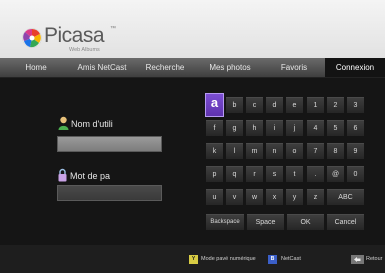 The height and width of the screenshot is (273, 385). Describe the element at coordinates (335, 105) in the screenshot. I see `key-2: 2` at that location.